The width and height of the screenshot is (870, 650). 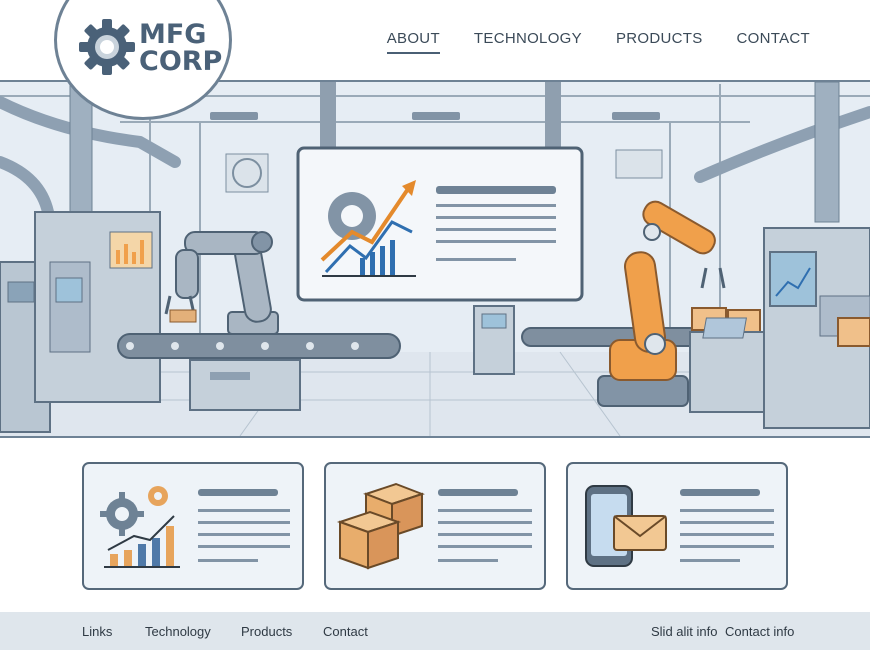 I want to click on boxes-icon, so click(x=434, y=526).